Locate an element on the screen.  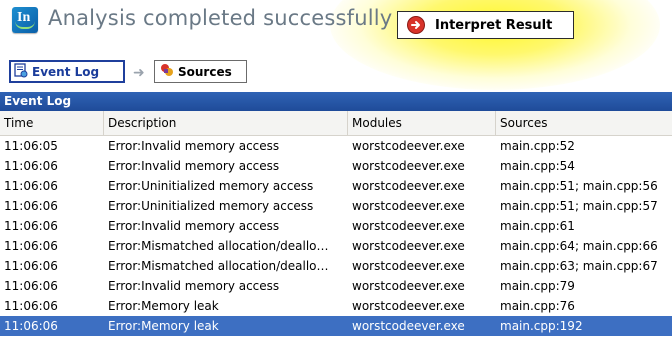
interpret-result-button: Interpret Result is located at coordinates (485, 25).